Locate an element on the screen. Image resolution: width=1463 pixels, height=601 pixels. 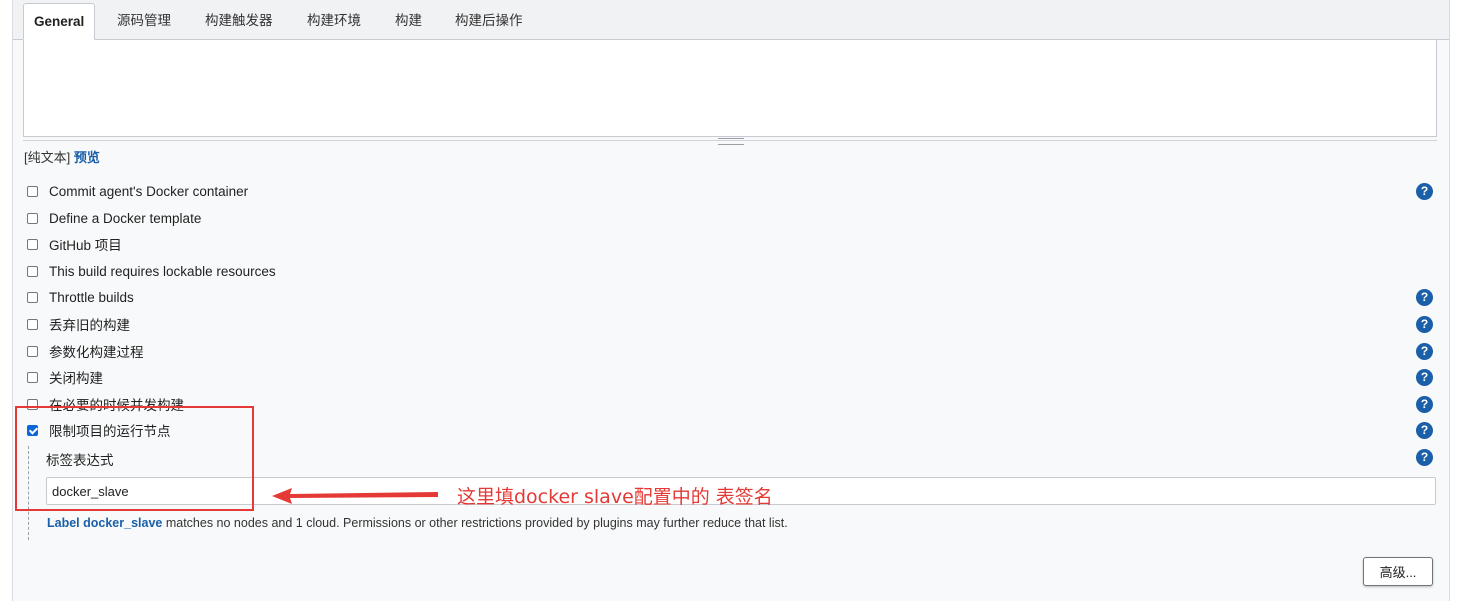
option-label: Define a Docker template is located at coordinates (125, 218).